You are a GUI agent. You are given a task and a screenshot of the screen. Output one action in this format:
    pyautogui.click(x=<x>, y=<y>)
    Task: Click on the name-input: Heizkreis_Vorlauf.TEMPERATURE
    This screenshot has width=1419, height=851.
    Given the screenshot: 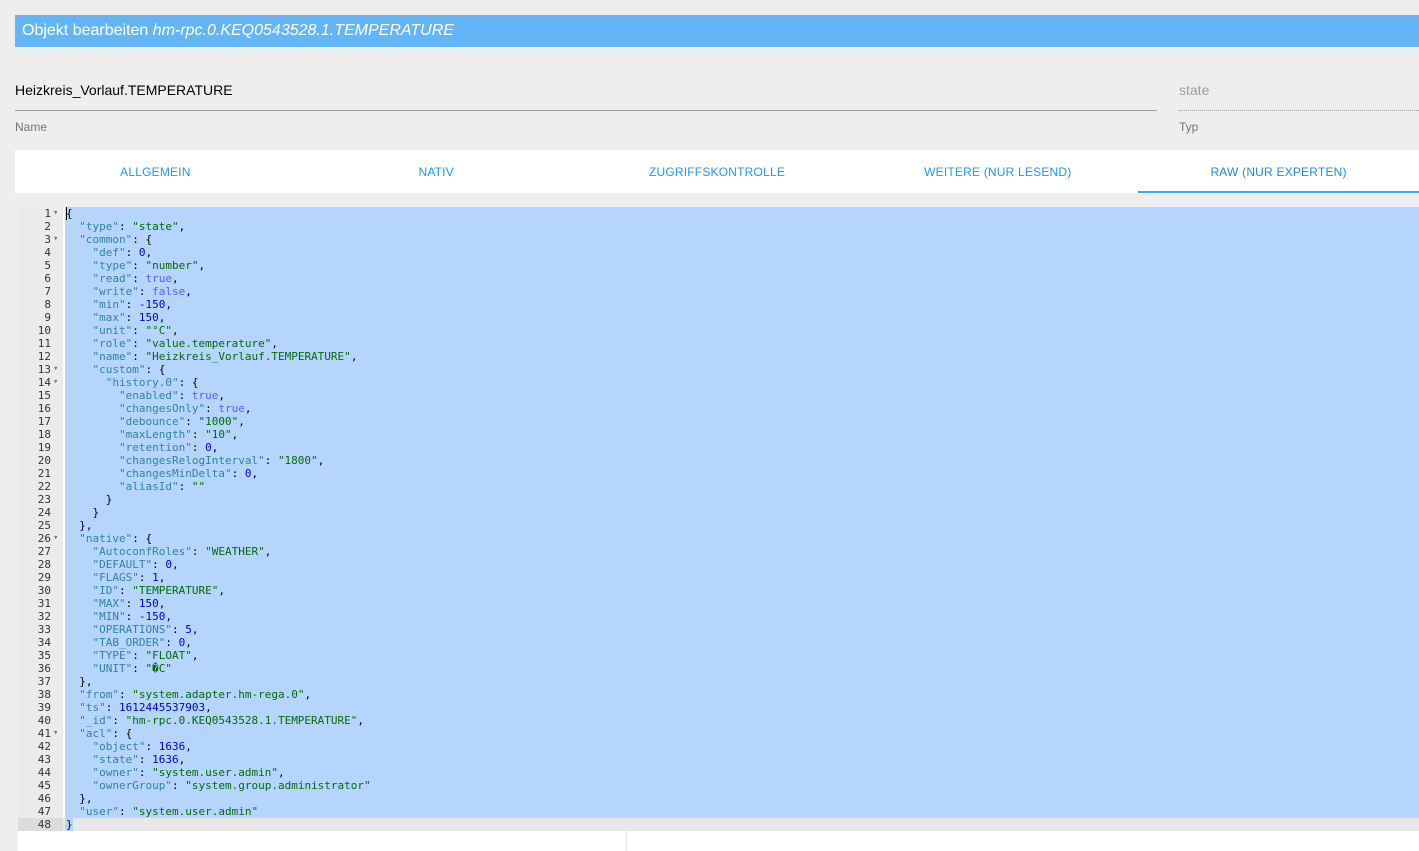 What is the action you would take?
    pyautogui.click(x=586, y=96)
    